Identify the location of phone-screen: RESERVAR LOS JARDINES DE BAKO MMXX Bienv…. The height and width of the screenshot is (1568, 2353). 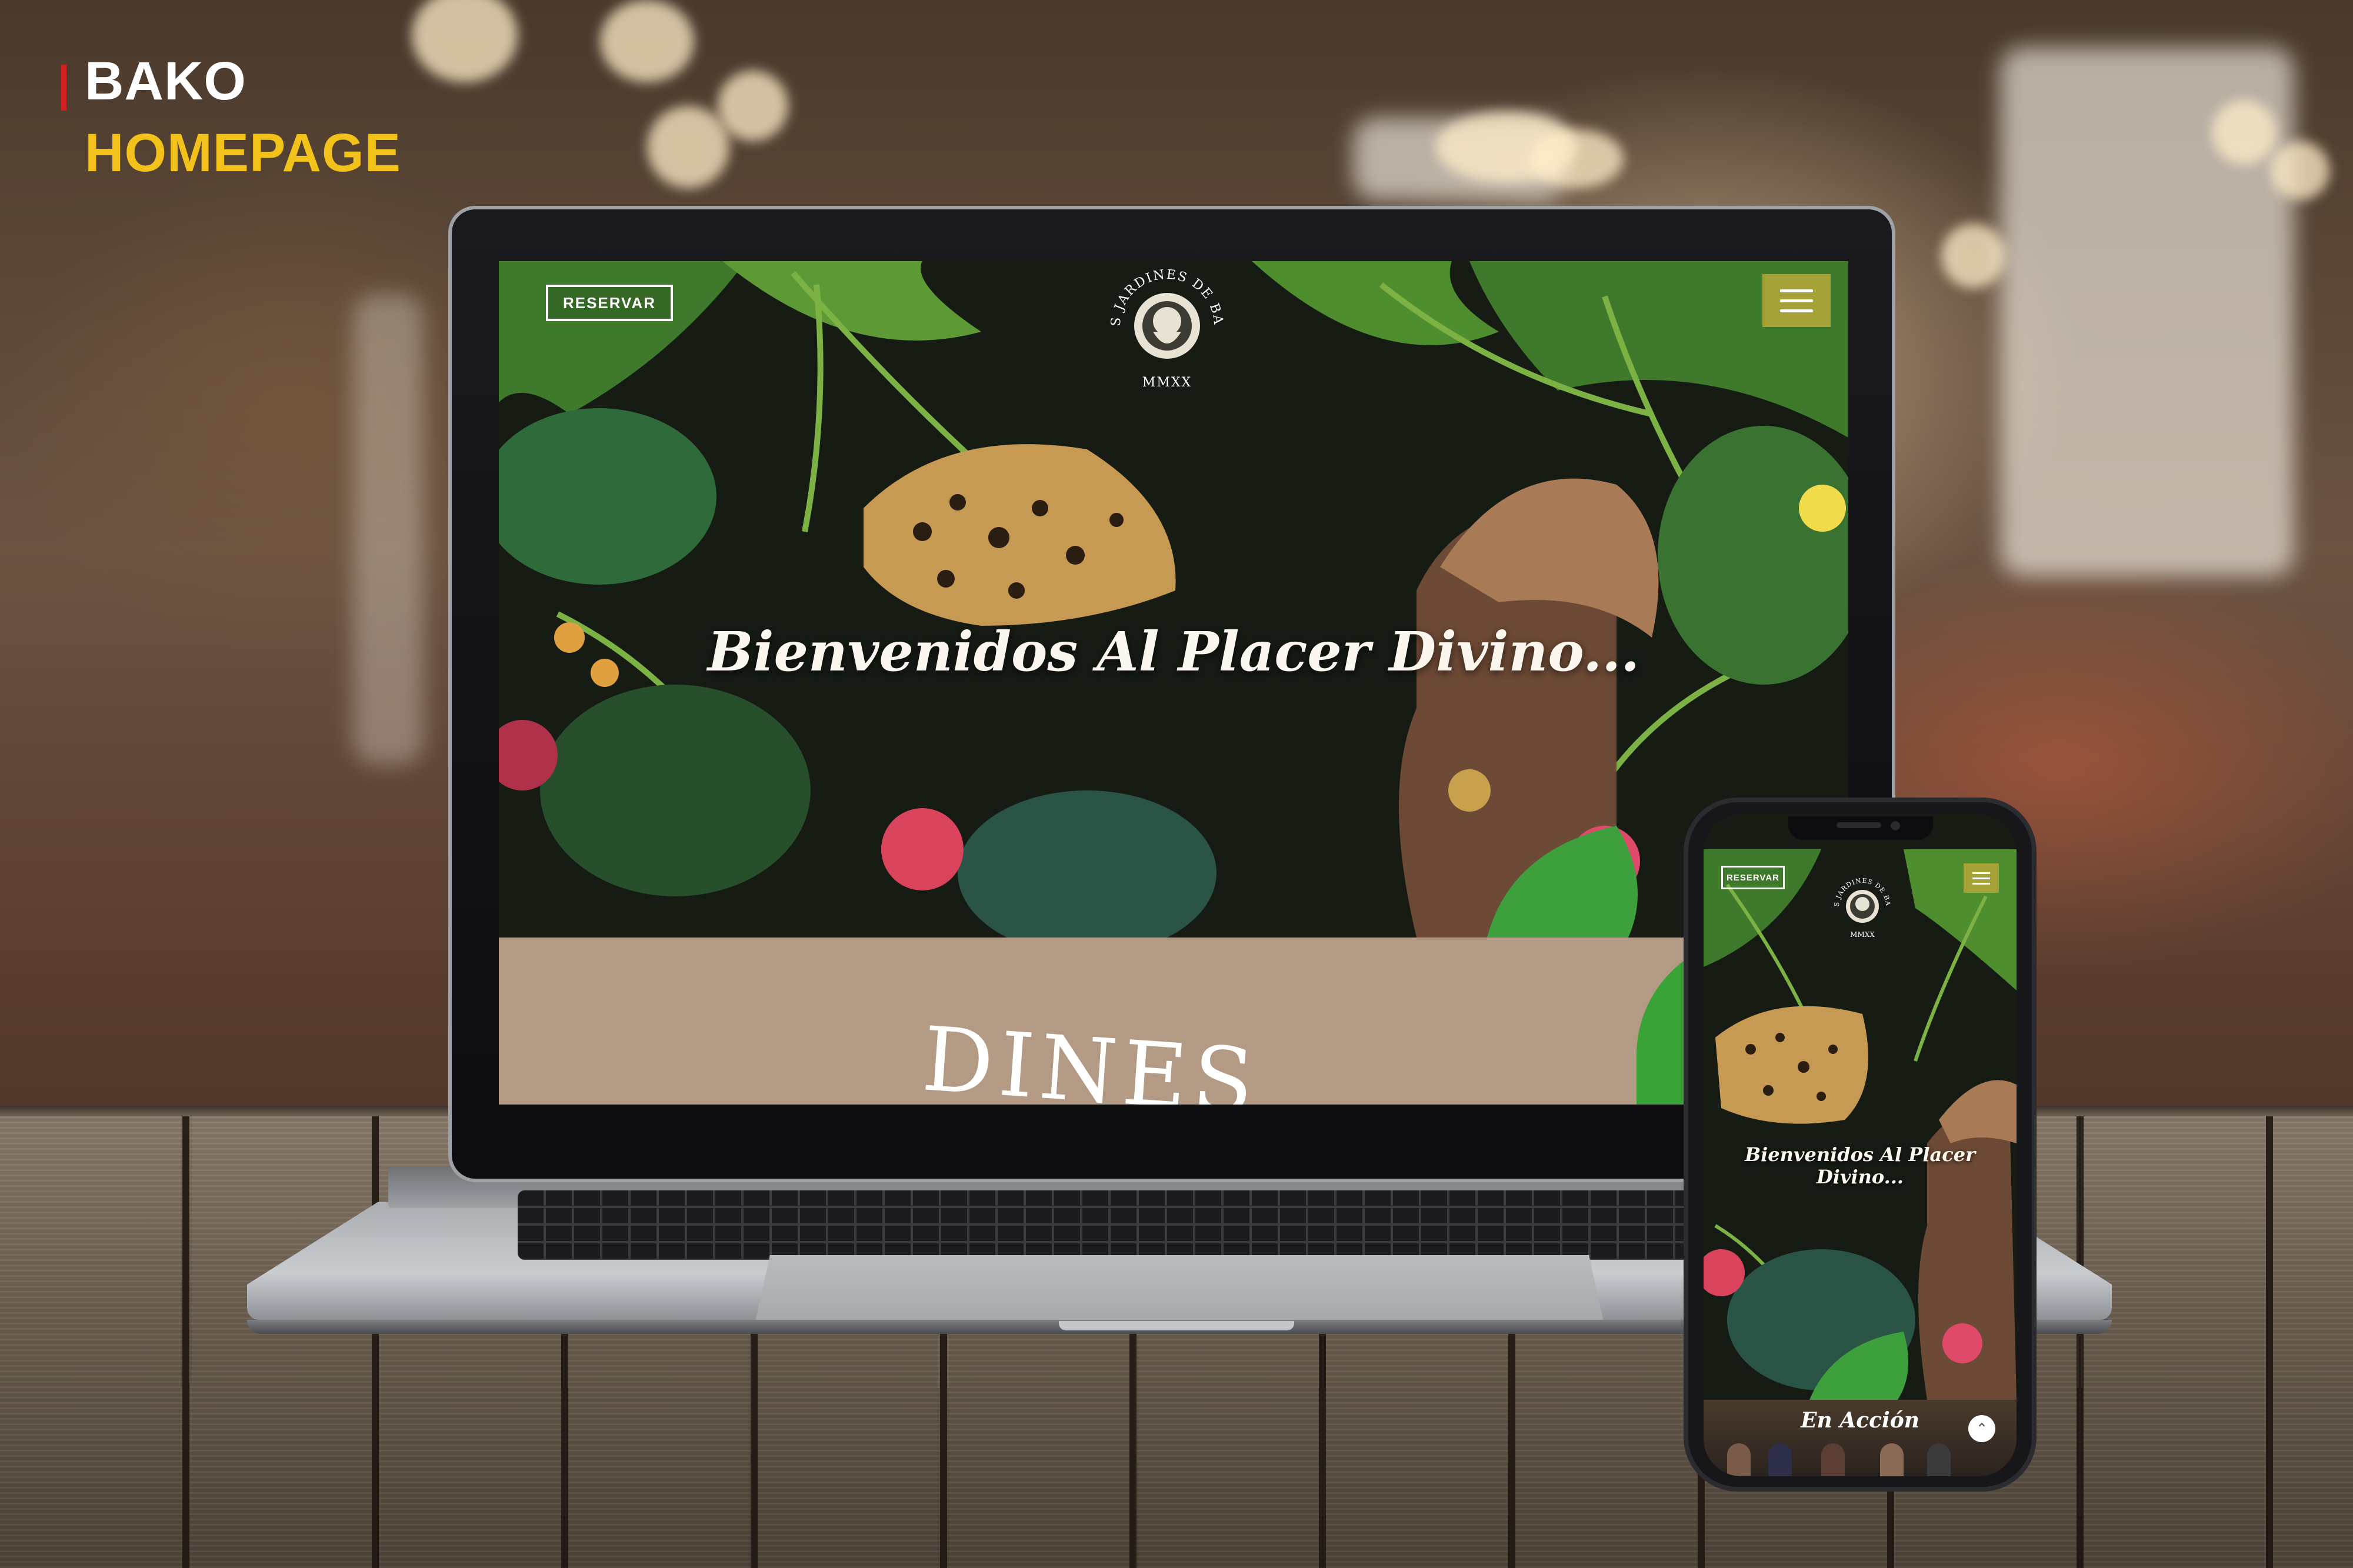
(1861, 1145).